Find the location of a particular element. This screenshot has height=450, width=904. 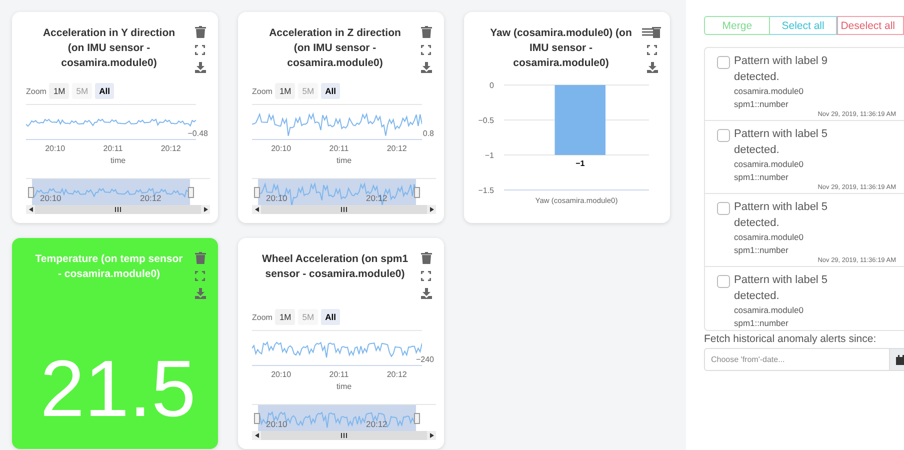

data-label: −1 is located at coordinates (580, 163).